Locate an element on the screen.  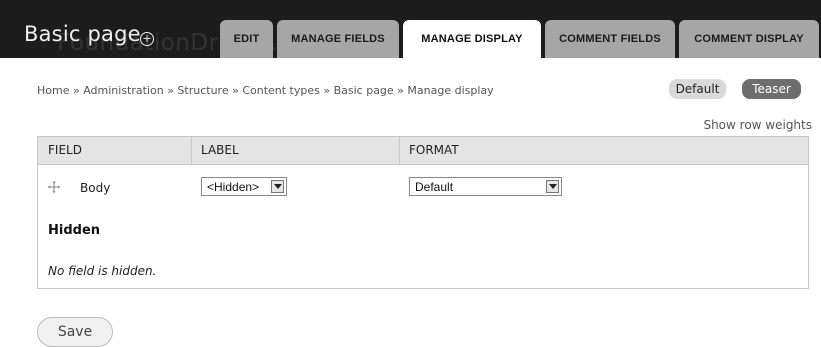
tab-edit: EDIT is located at coordinates (246, 39).